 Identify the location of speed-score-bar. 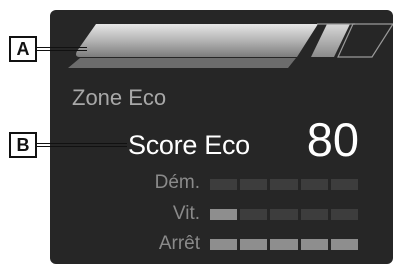
(284, 214).